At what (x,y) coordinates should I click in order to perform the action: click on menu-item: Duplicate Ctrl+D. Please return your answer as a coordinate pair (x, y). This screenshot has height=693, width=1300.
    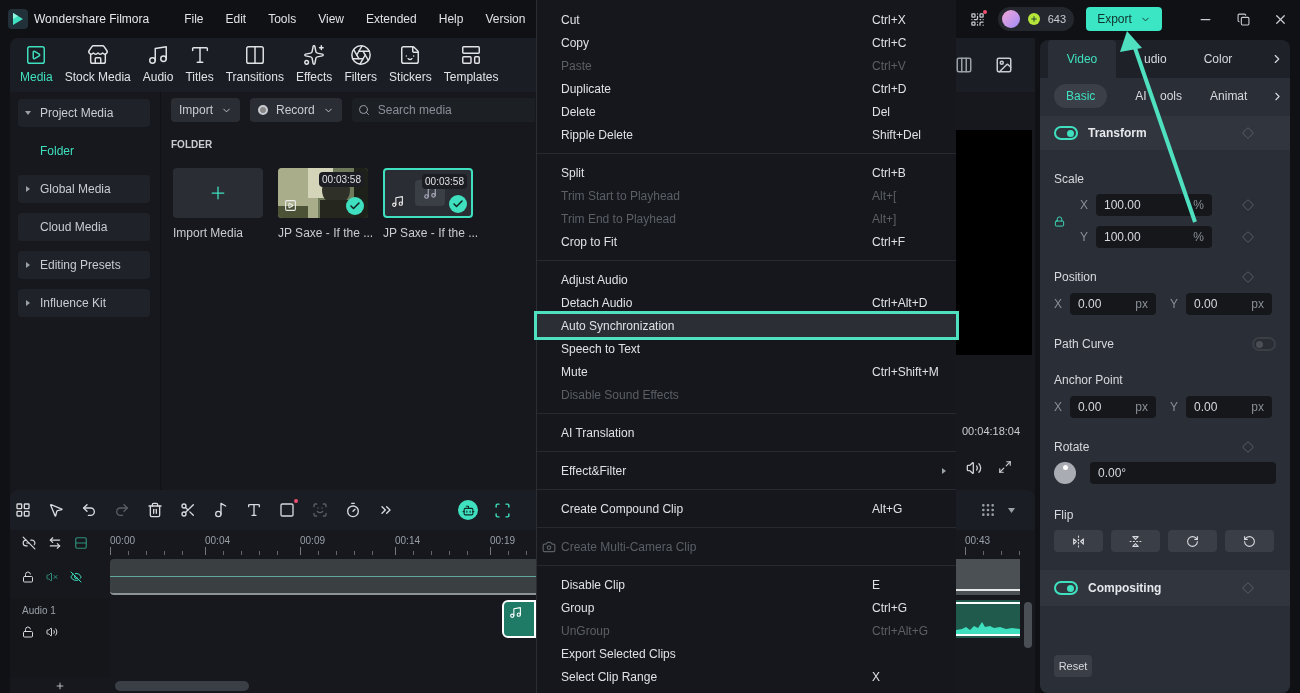
    Looking at the image, I should click on (746, 88).